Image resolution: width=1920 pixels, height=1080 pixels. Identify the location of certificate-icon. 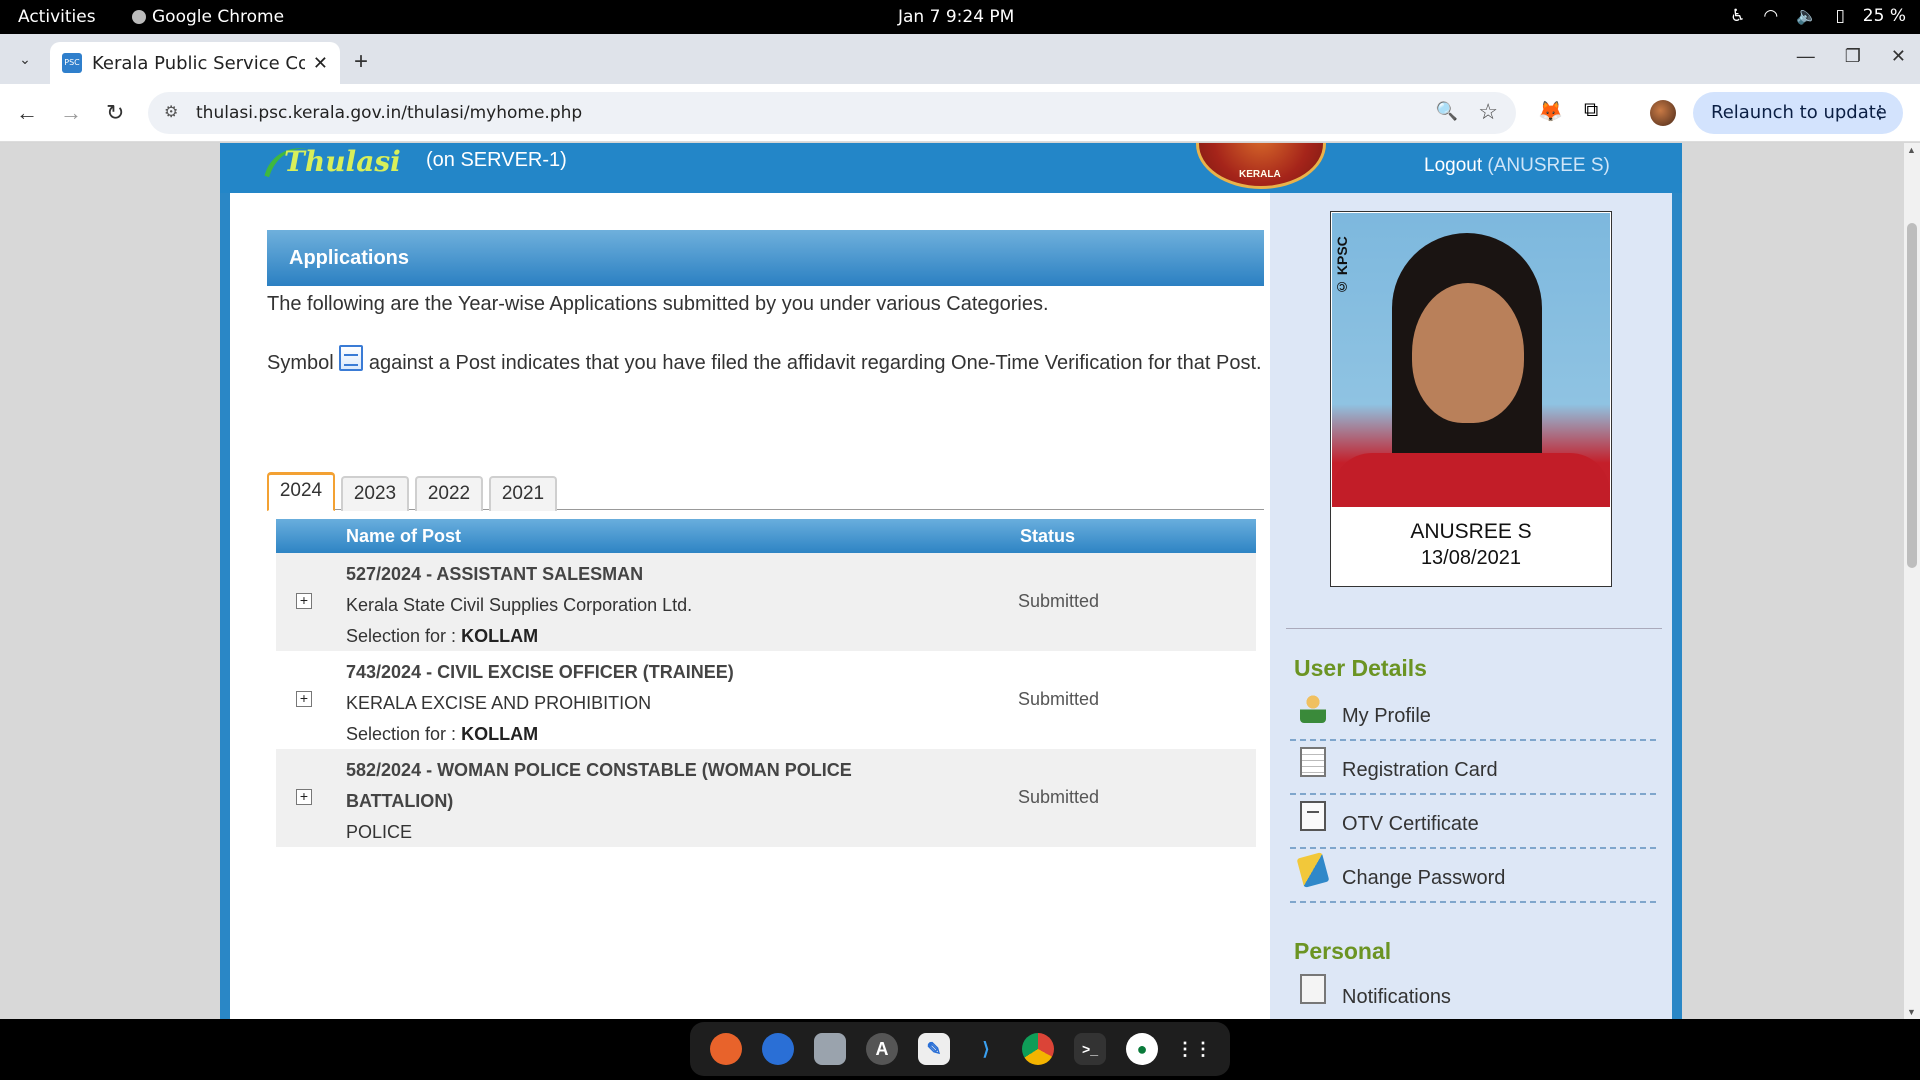
(1313, 816).